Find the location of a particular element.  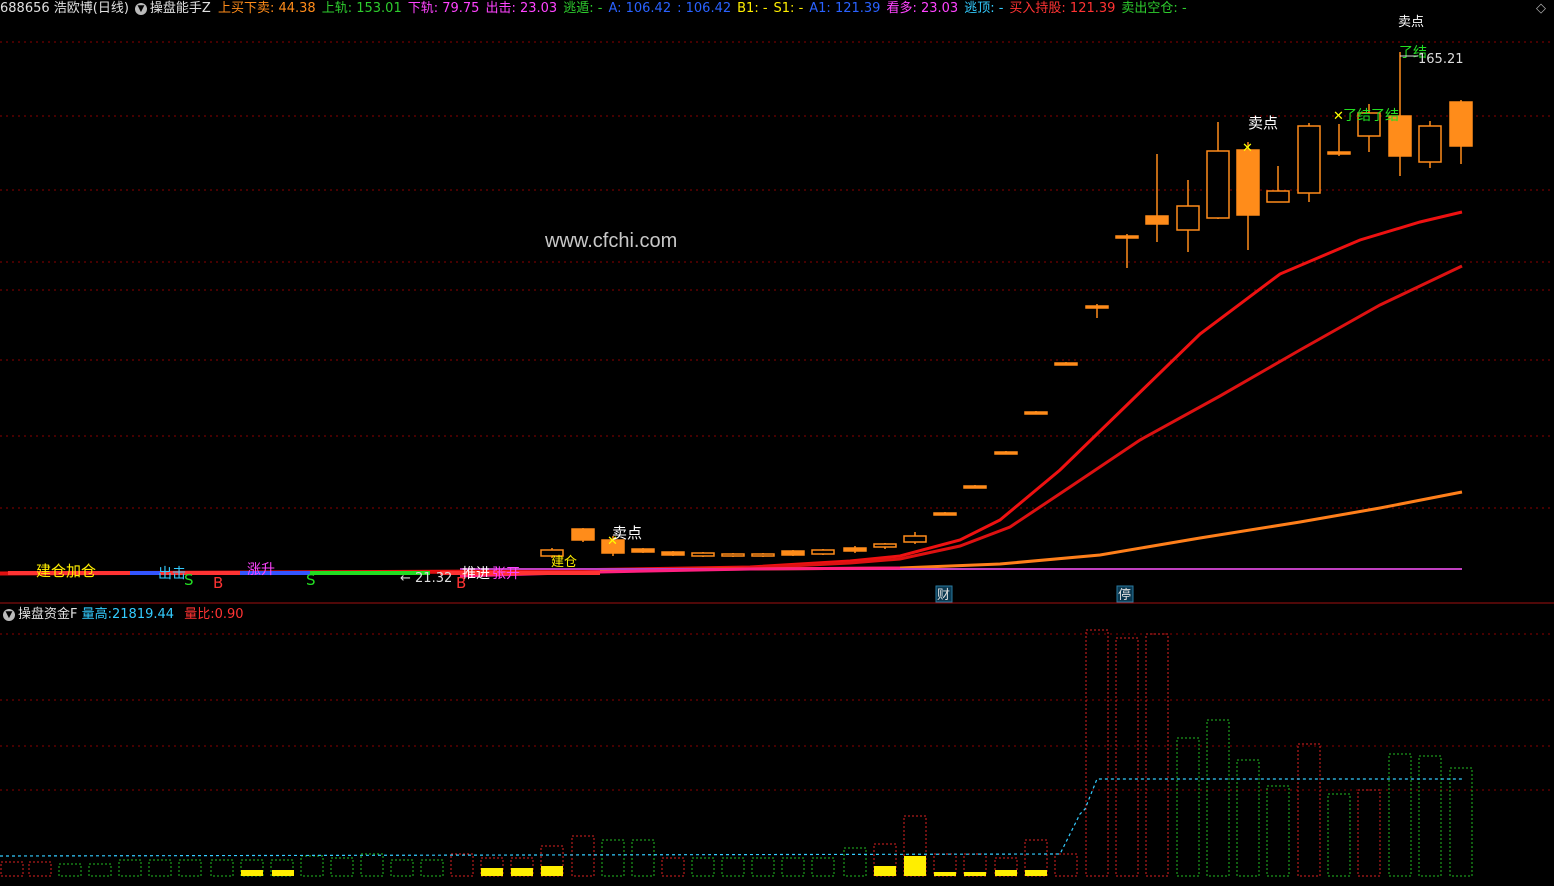

event-label: 停 is located at coordinates (1124, 595).